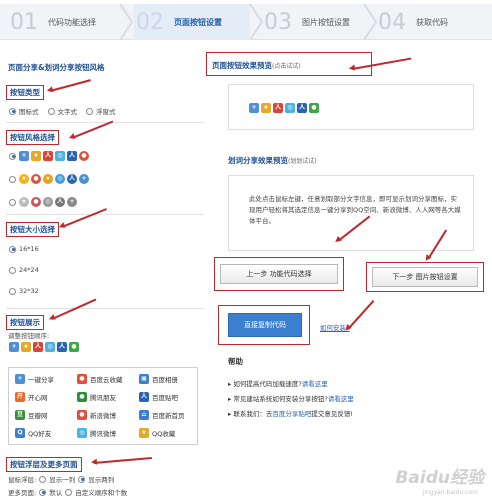  What do you see at coordinates (25, 322) in the screenshot?
I see `button-display-heading: 按钮展示` at bounding box center [25, 322].